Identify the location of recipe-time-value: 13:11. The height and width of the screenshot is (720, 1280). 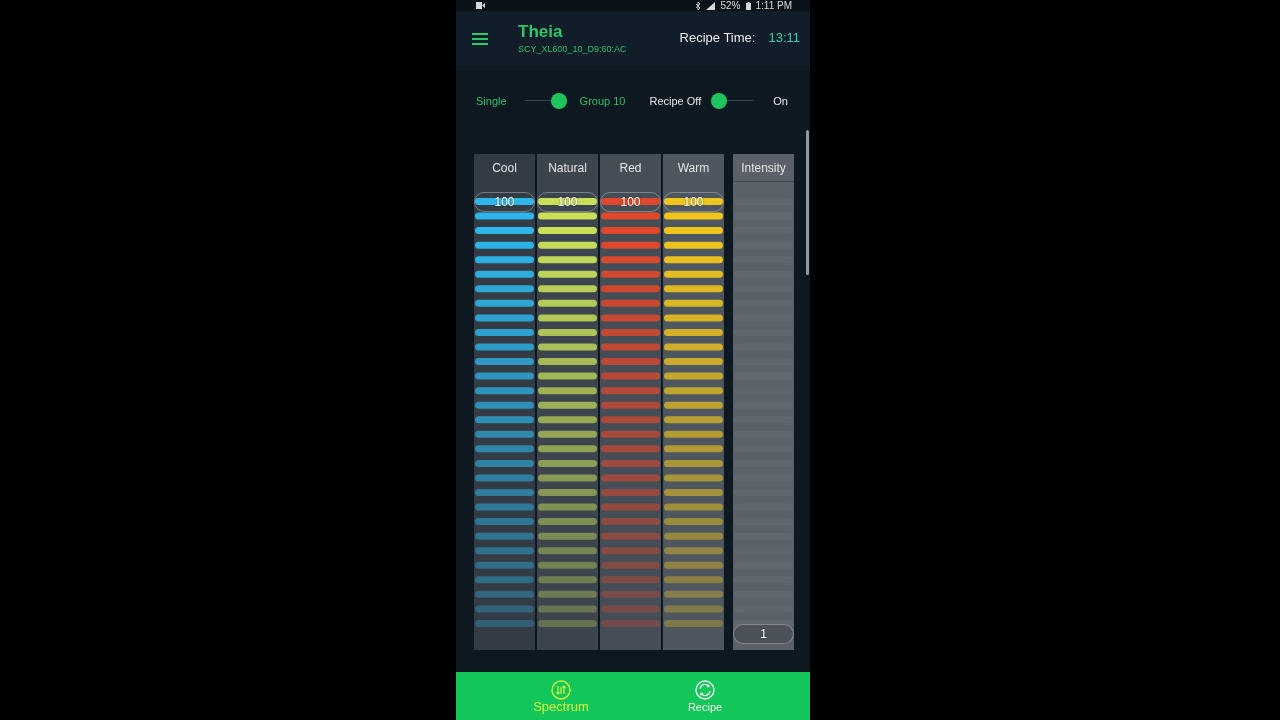
(784, 37).